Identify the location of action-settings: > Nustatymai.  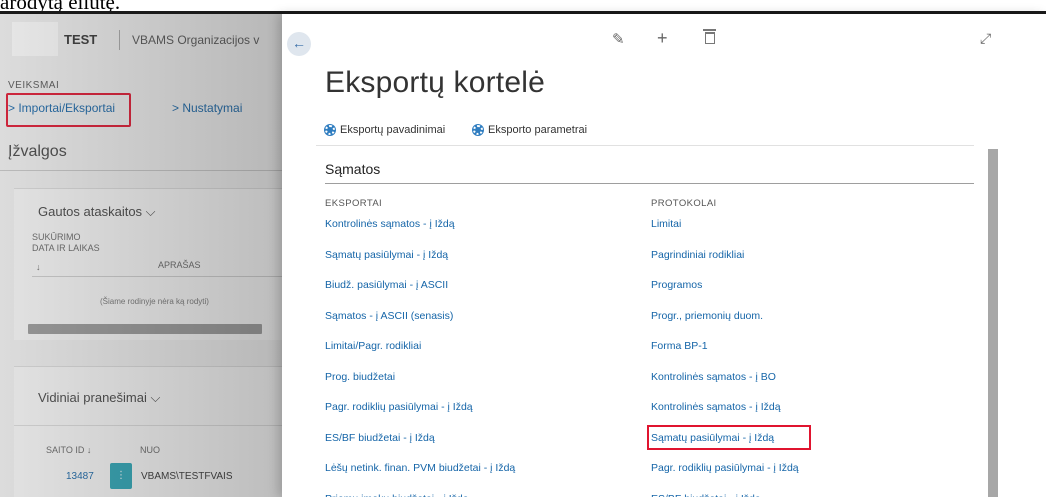
(207, 108).